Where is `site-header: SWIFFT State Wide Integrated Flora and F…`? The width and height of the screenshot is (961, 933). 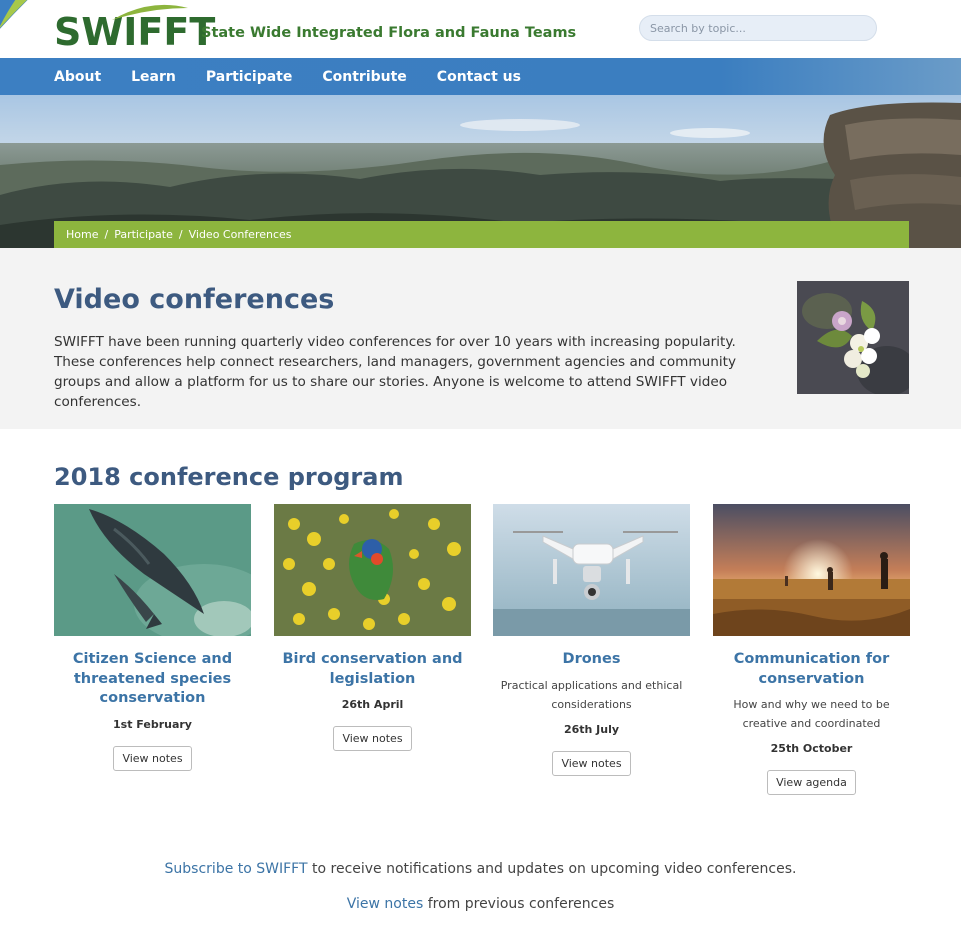
site-header: SWIFFT State Wide Integrated Flora and F… is located at coordinates (480, 29).